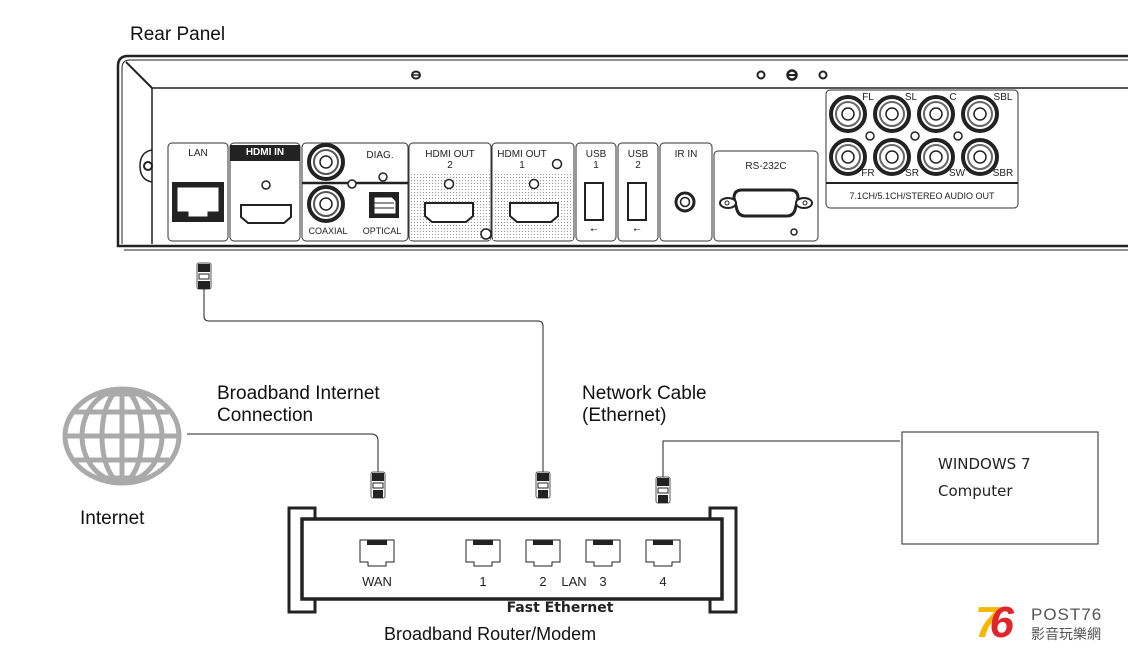 This screenshot has height=657, width=1140. What do you see at coordinates (574, 581) in the screenshot?
I see `router-lan-label: LAN` at bounding box center [574, 581].